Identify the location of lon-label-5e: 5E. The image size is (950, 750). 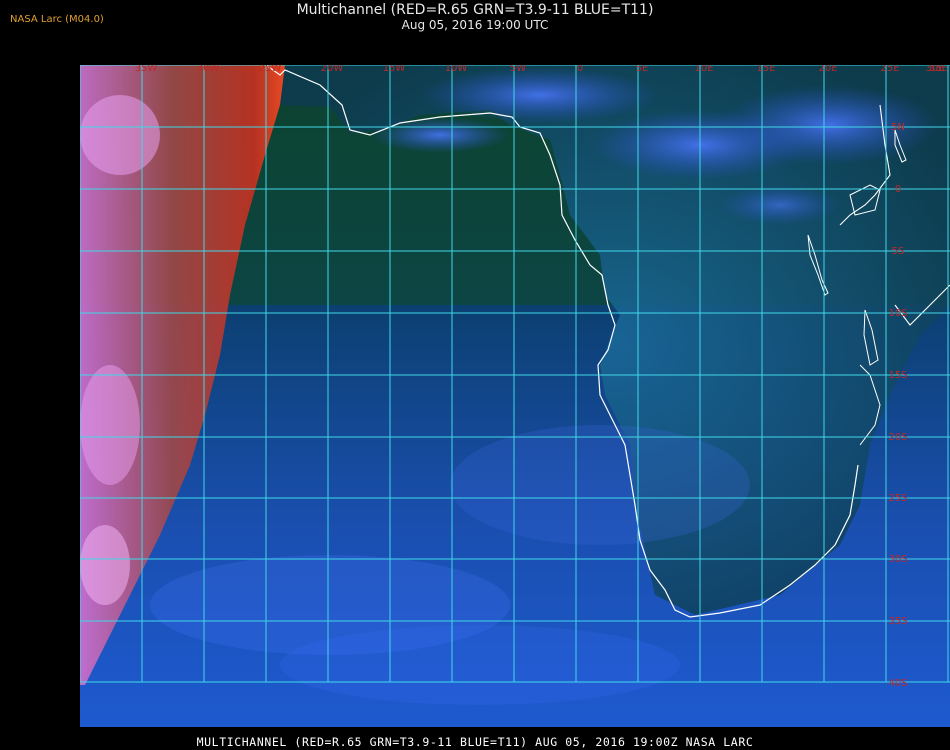
(642, 69).